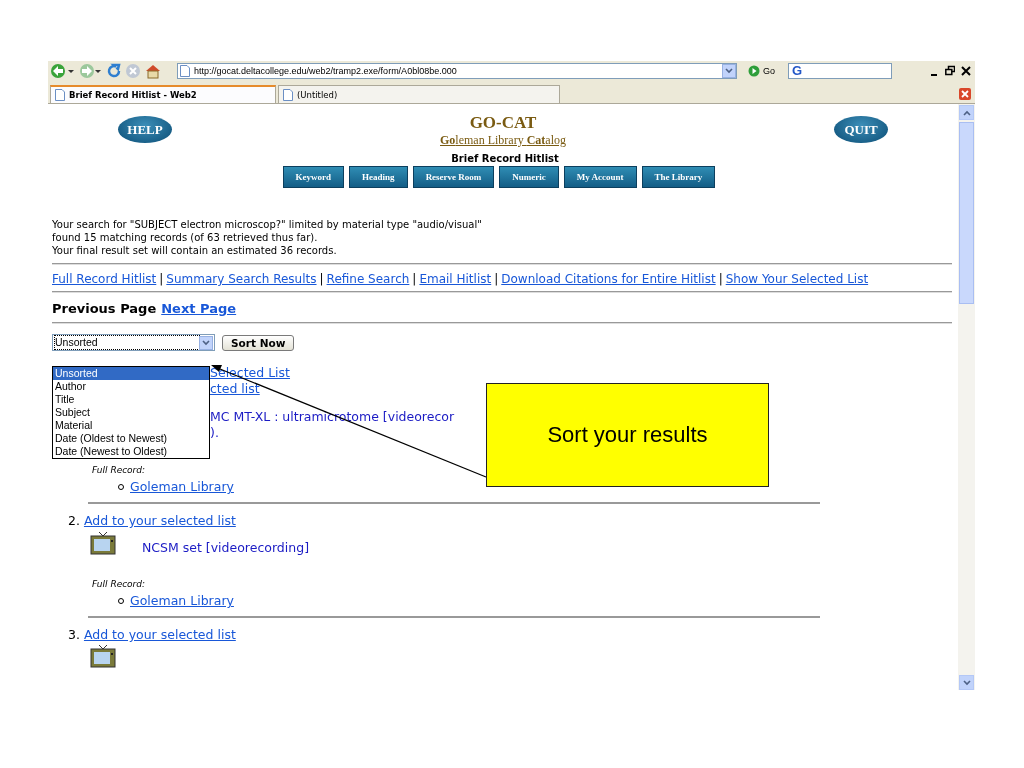 This screenshot has width=1024, height=768. What do you see at coordinates (453, 177) in the screenshot?
I see `nav-button: Reserve Room` at bounding box center [453, 177].